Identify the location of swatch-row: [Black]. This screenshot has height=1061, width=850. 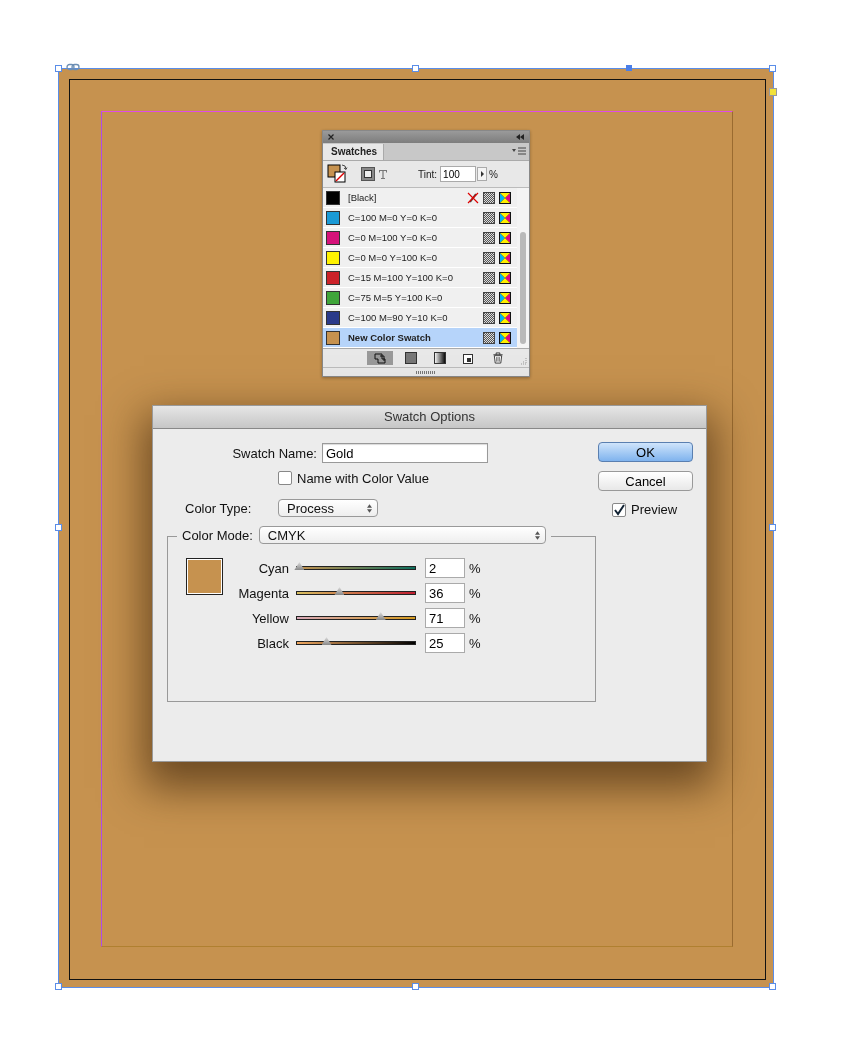
(420, 198).